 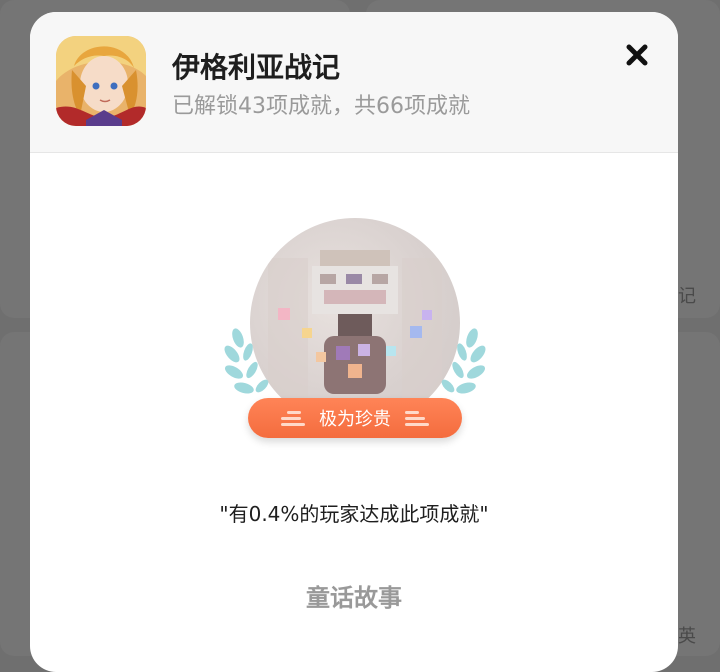 I want to click on achievement-progress-text: 已解锁43项成就，共66项成就, so click(x=321, y=106).